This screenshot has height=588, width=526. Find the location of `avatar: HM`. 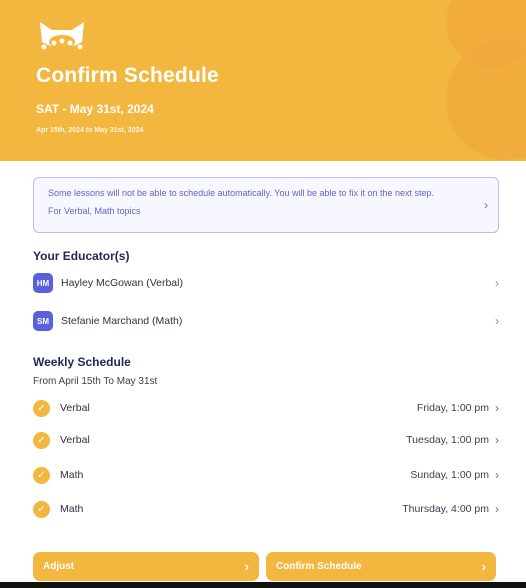

avatar: HM is located at coordinates (43, 283).